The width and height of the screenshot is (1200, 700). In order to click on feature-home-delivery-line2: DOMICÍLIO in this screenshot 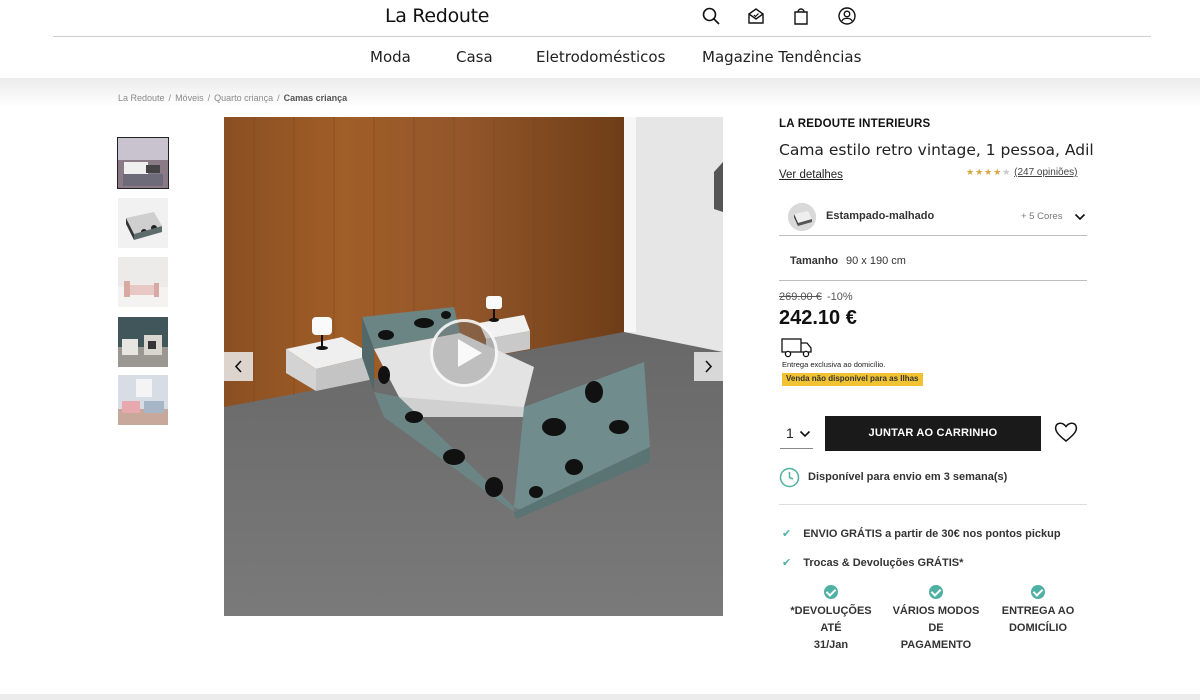, I will do `click(1038, 628)`.